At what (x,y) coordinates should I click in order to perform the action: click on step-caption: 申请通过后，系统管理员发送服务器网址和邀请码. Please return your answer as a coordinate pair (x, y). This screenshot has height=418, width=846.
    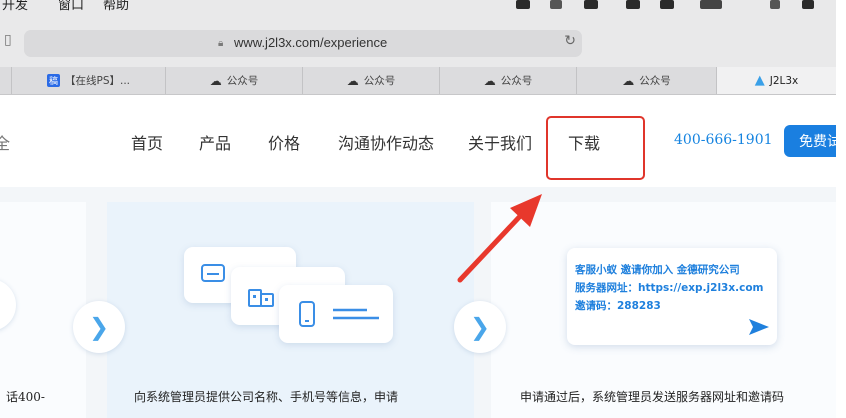
    Looking at the image, I should click on (652, 397).